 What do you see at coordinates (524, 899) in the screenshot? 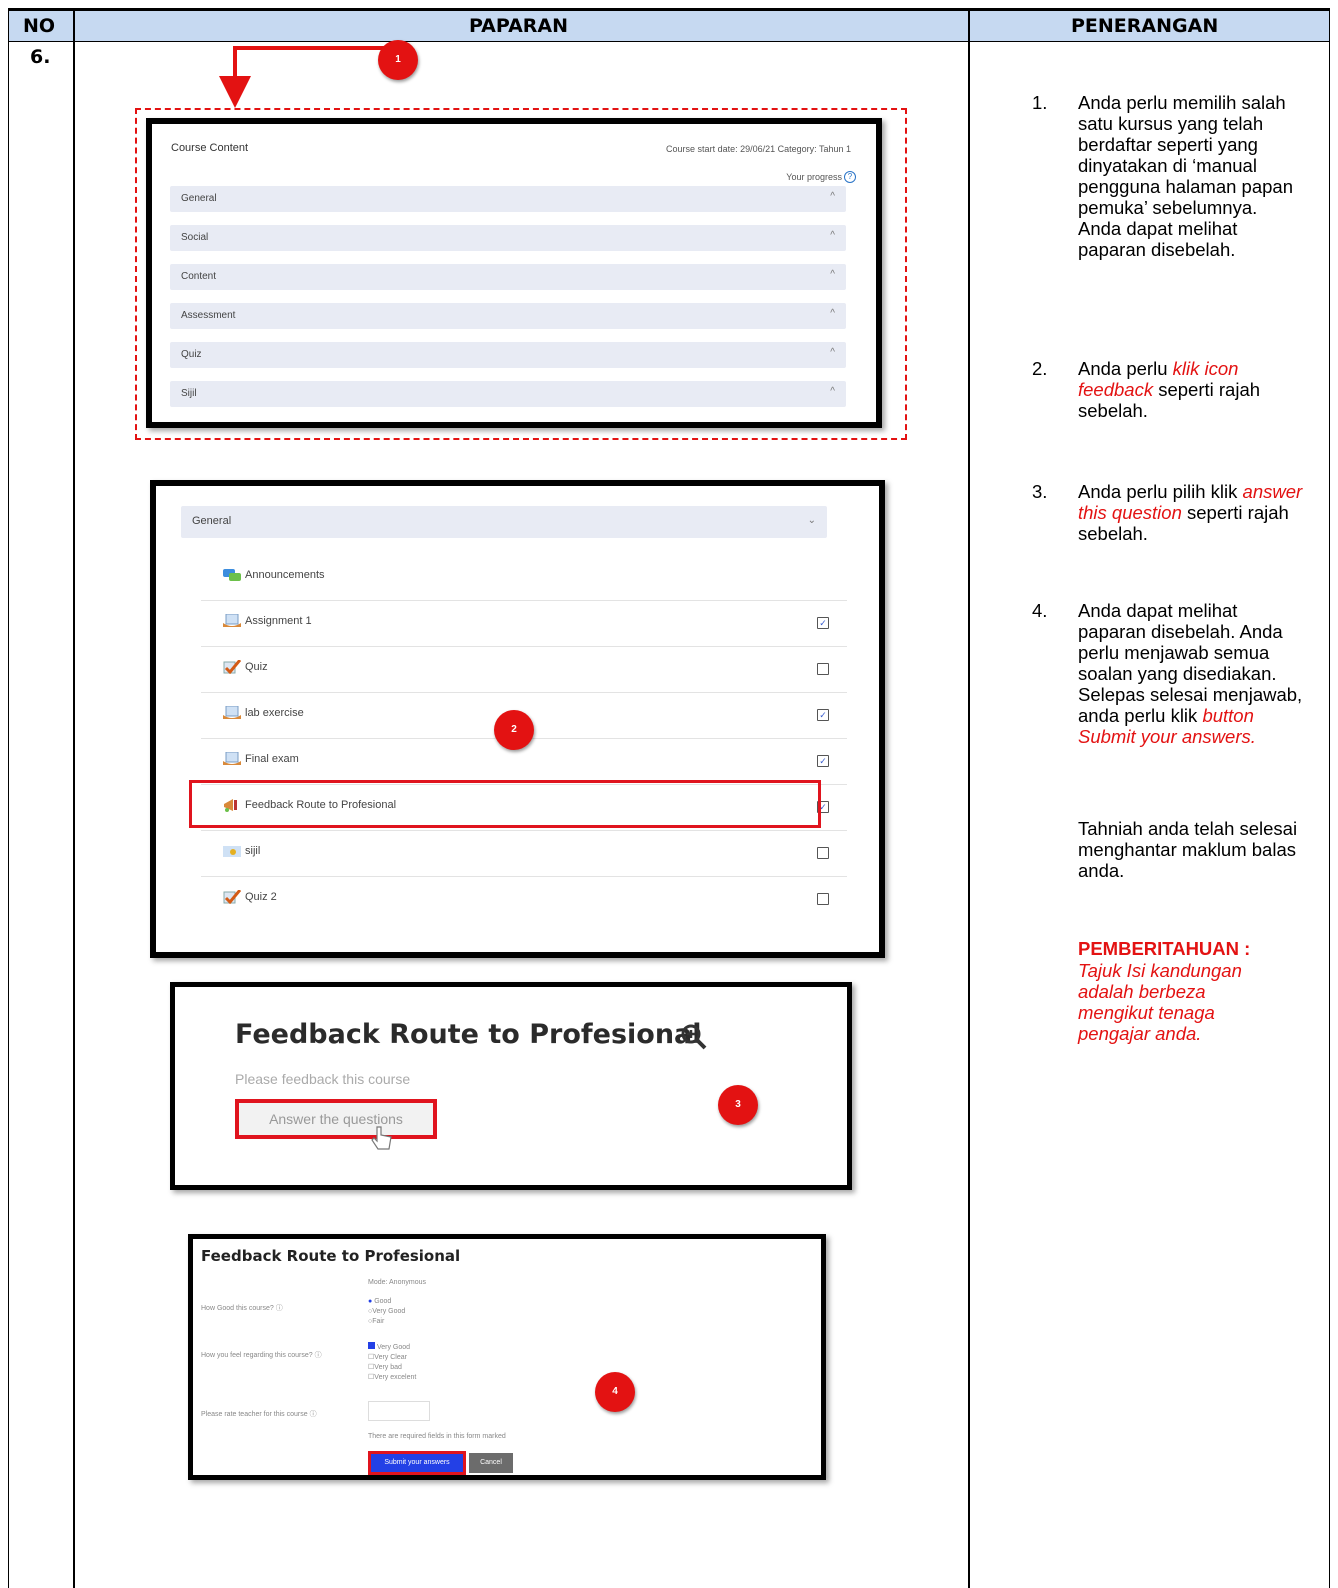
I see `activity-quiz-2: Quiz 2` at bounding box center [524, 899].